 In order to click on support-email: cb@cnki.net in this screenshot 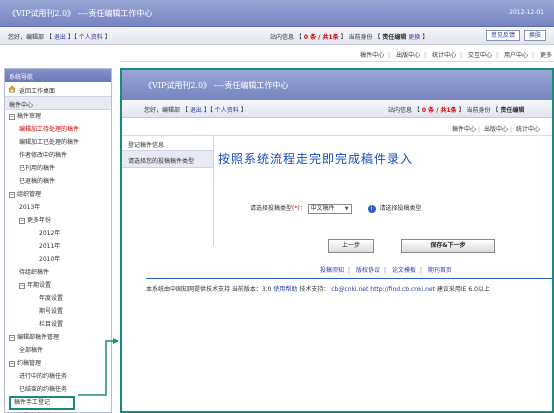, I will do `click(349, 289)`.